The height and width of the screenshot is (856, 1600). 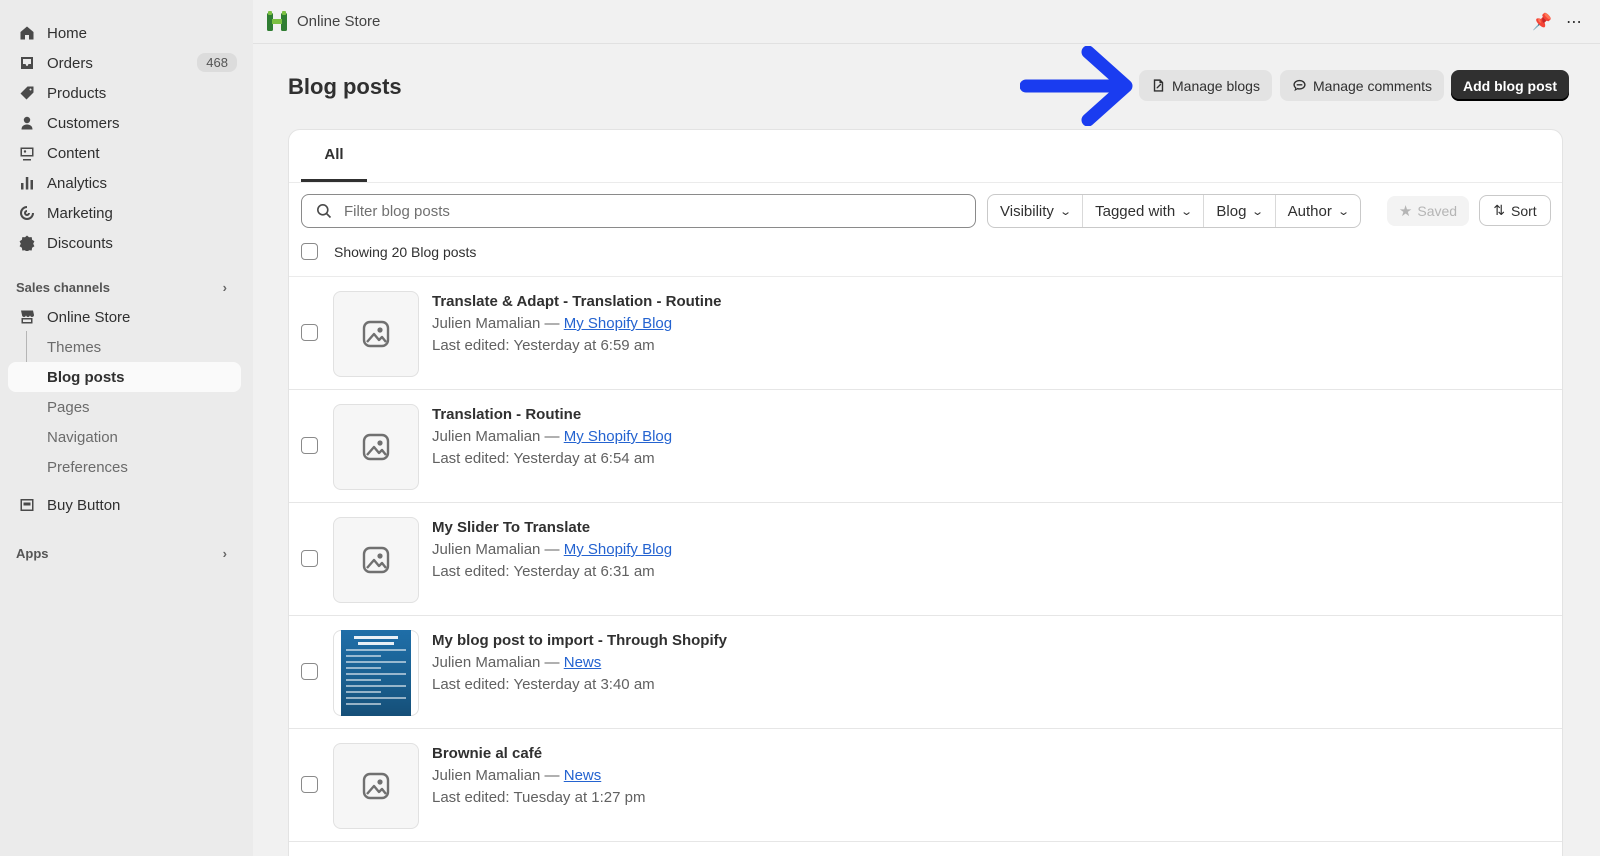 What do you see at coordinates (309, 251) in the screenshot?
I see `select-all-checkbox` at bounding box center [309, 251].